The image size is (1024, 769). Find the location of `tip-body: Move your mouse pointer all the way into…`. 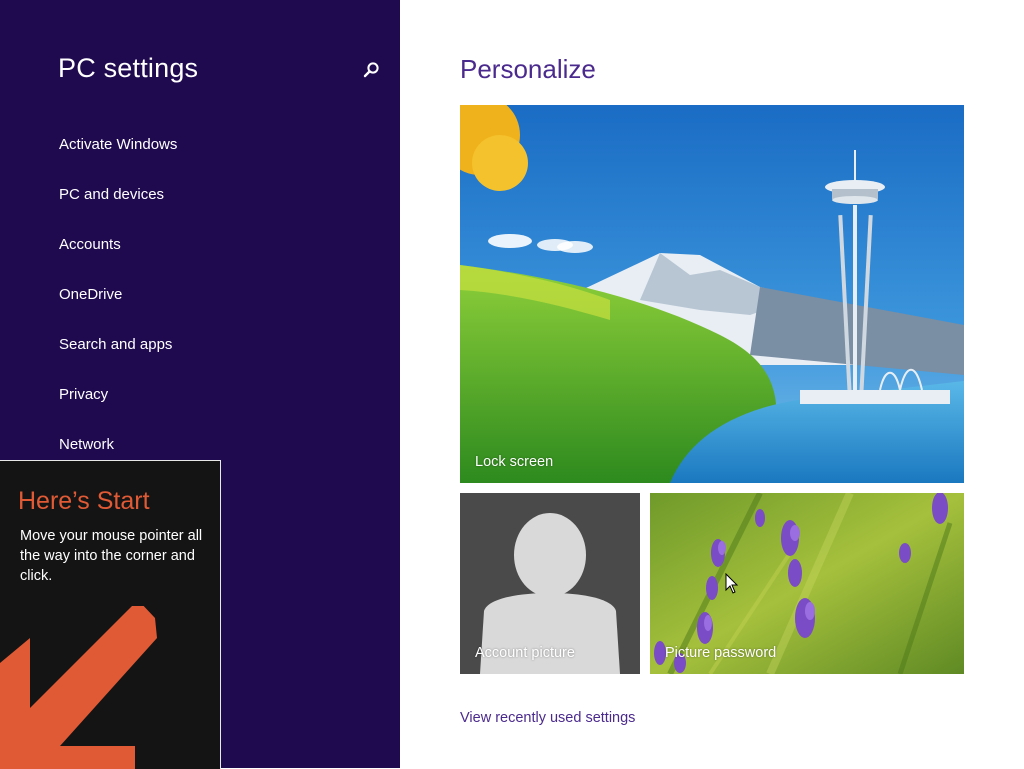

tip-body: Move your mouse pointer all the way into… is located at coordinates (111, 556).